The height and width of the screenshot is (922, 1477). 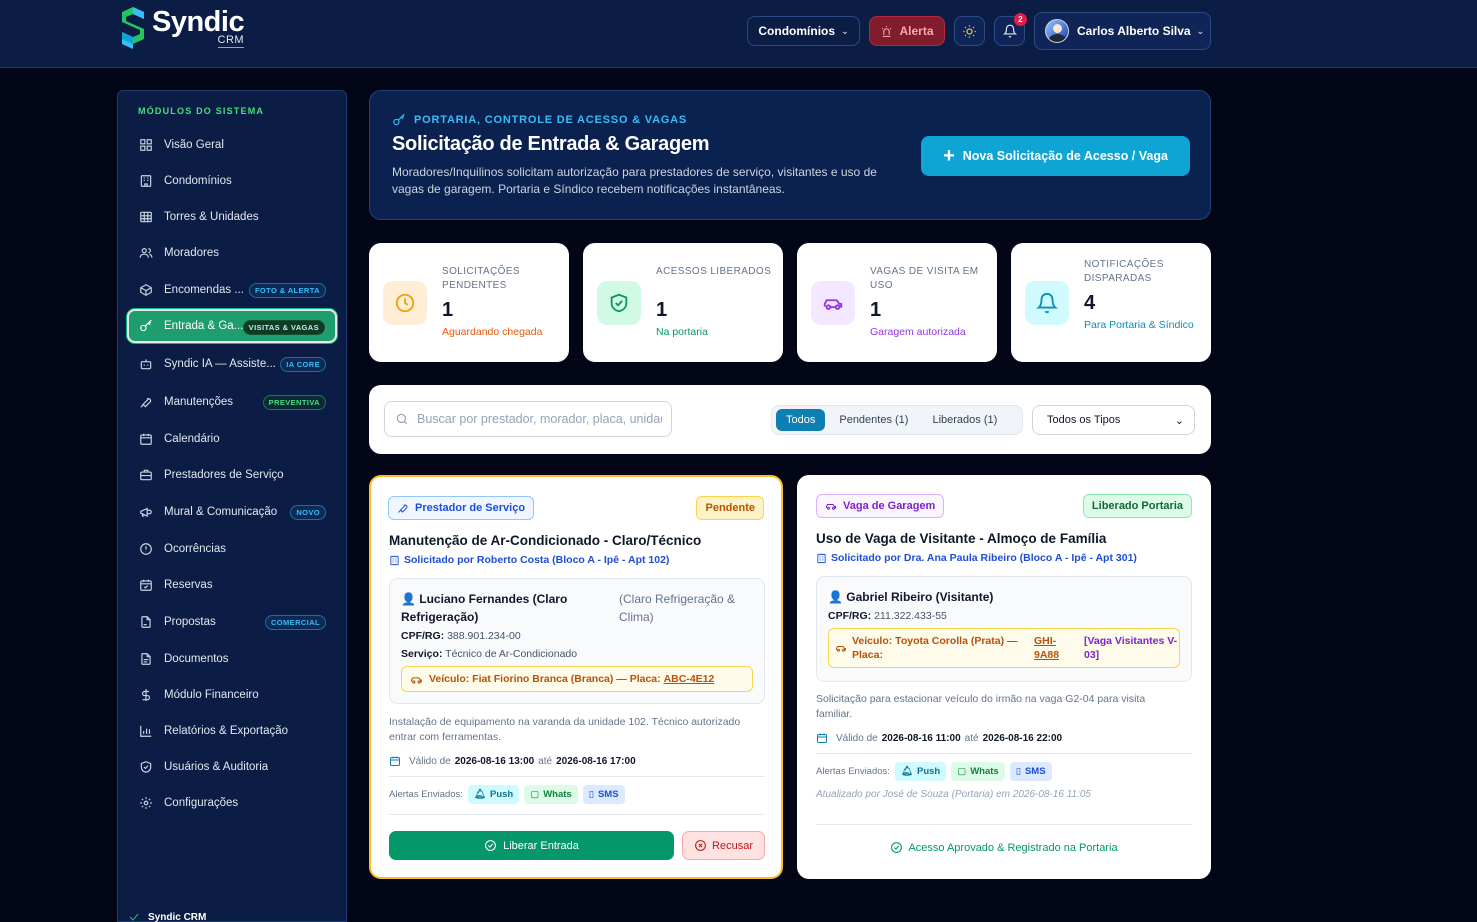 I want to click on sidebar-item-configurações: Configurações, so click(x=232, y=803).